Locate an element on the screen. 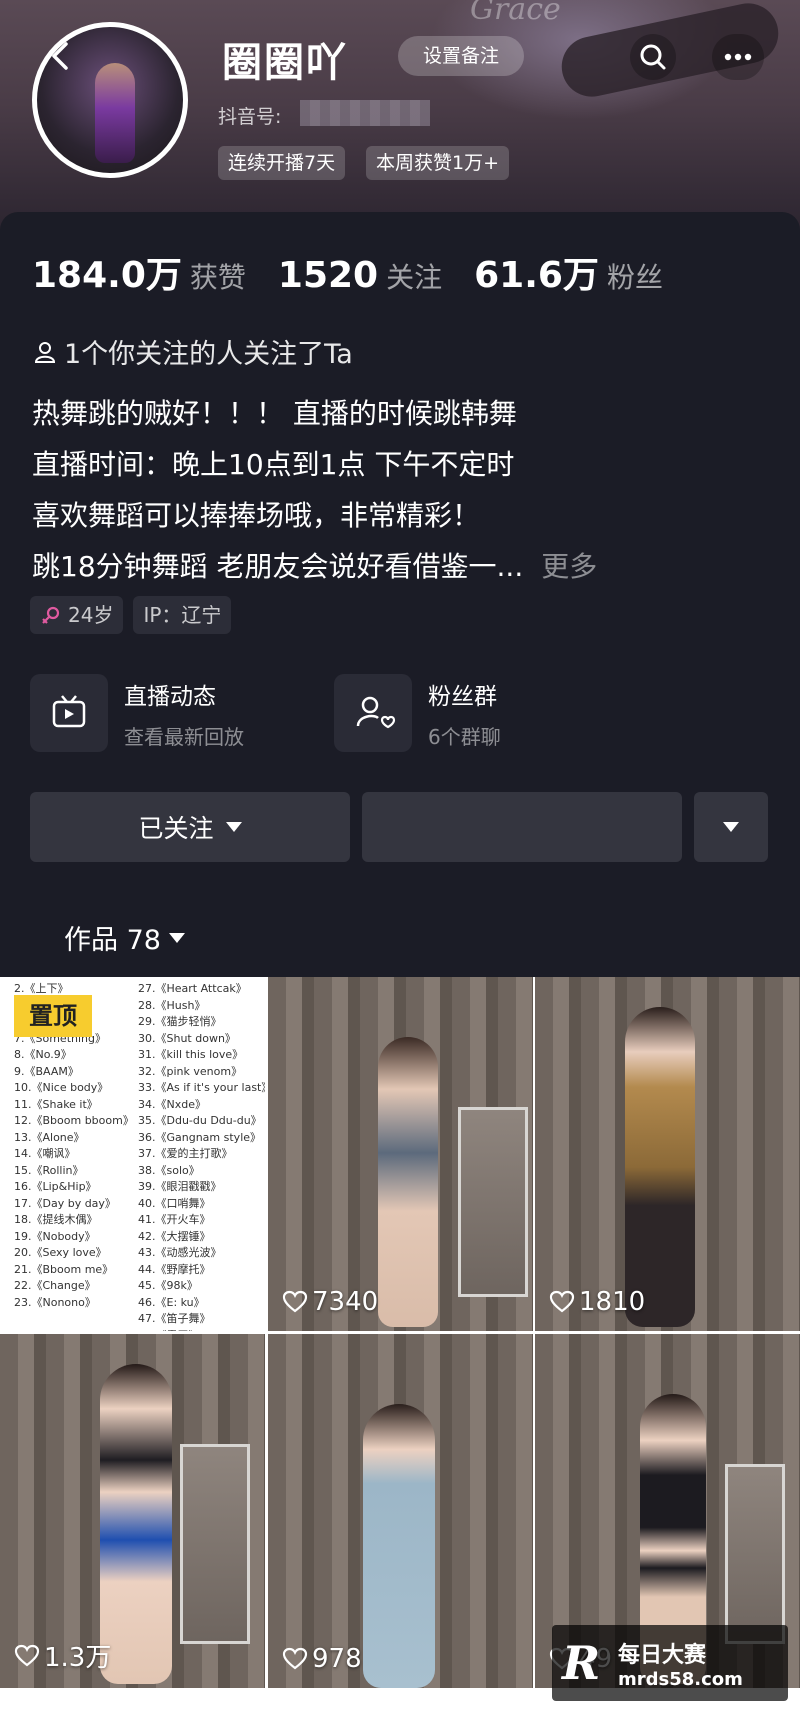  song-list-item: 30.《Shut down》 is located at coordinates (187, 1038).